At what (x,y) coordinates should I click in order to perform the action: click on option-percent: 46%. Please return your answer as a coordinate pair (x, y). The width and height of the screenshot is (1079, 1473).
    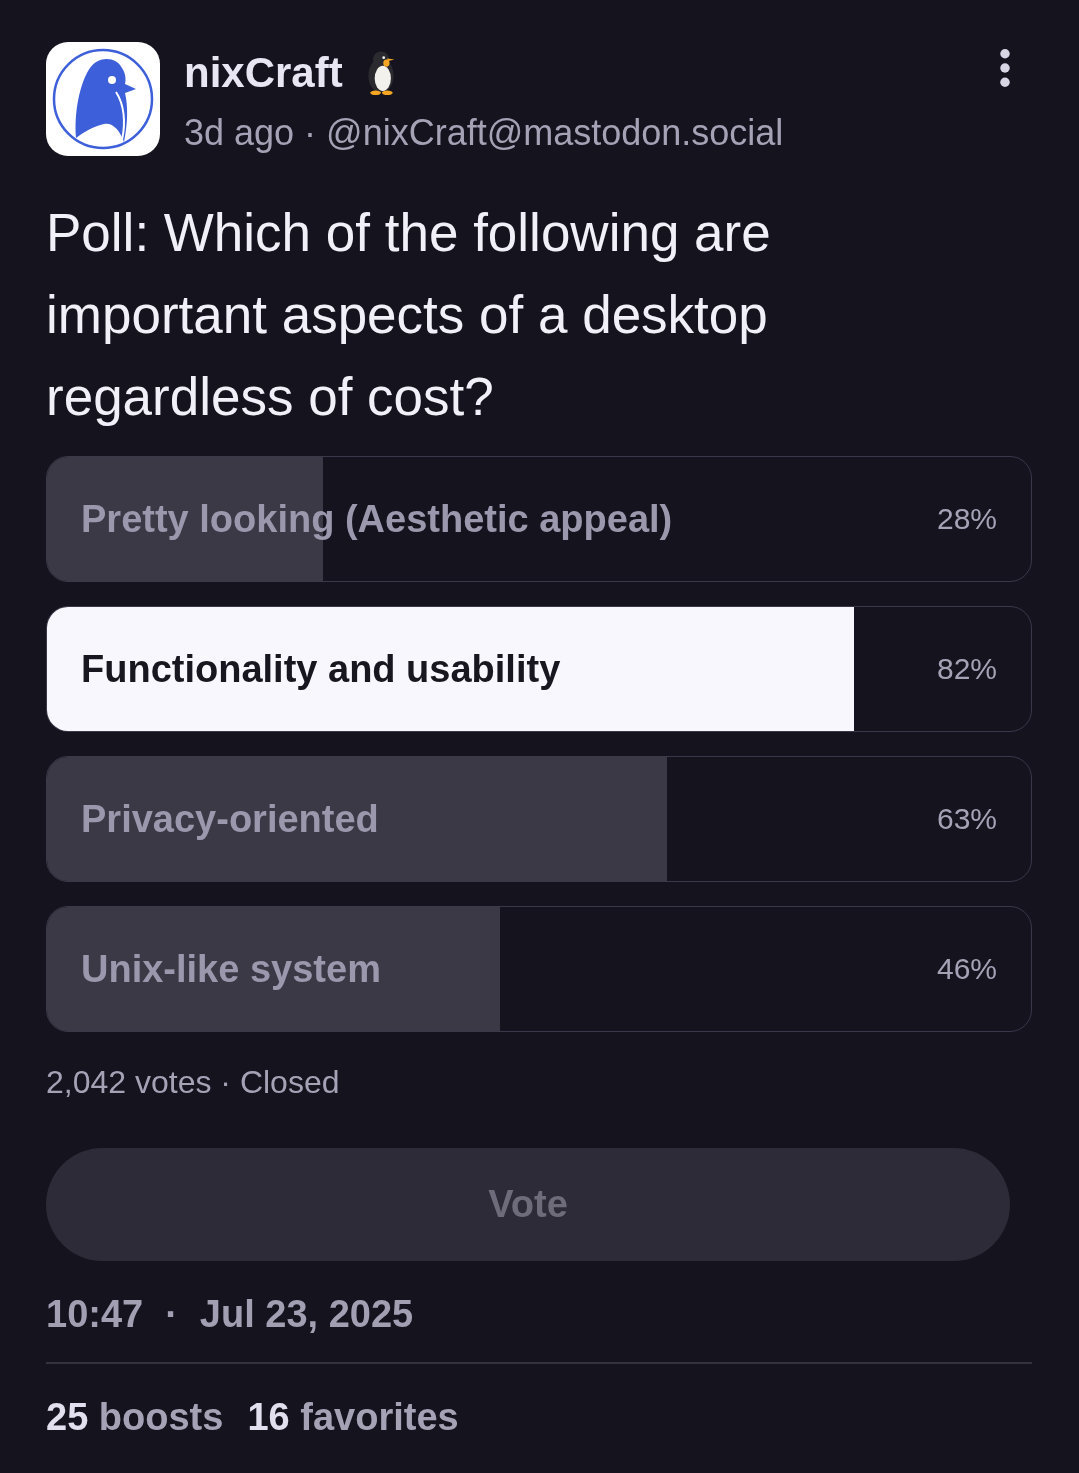
    Looking at the image, I should click on (966, 969).